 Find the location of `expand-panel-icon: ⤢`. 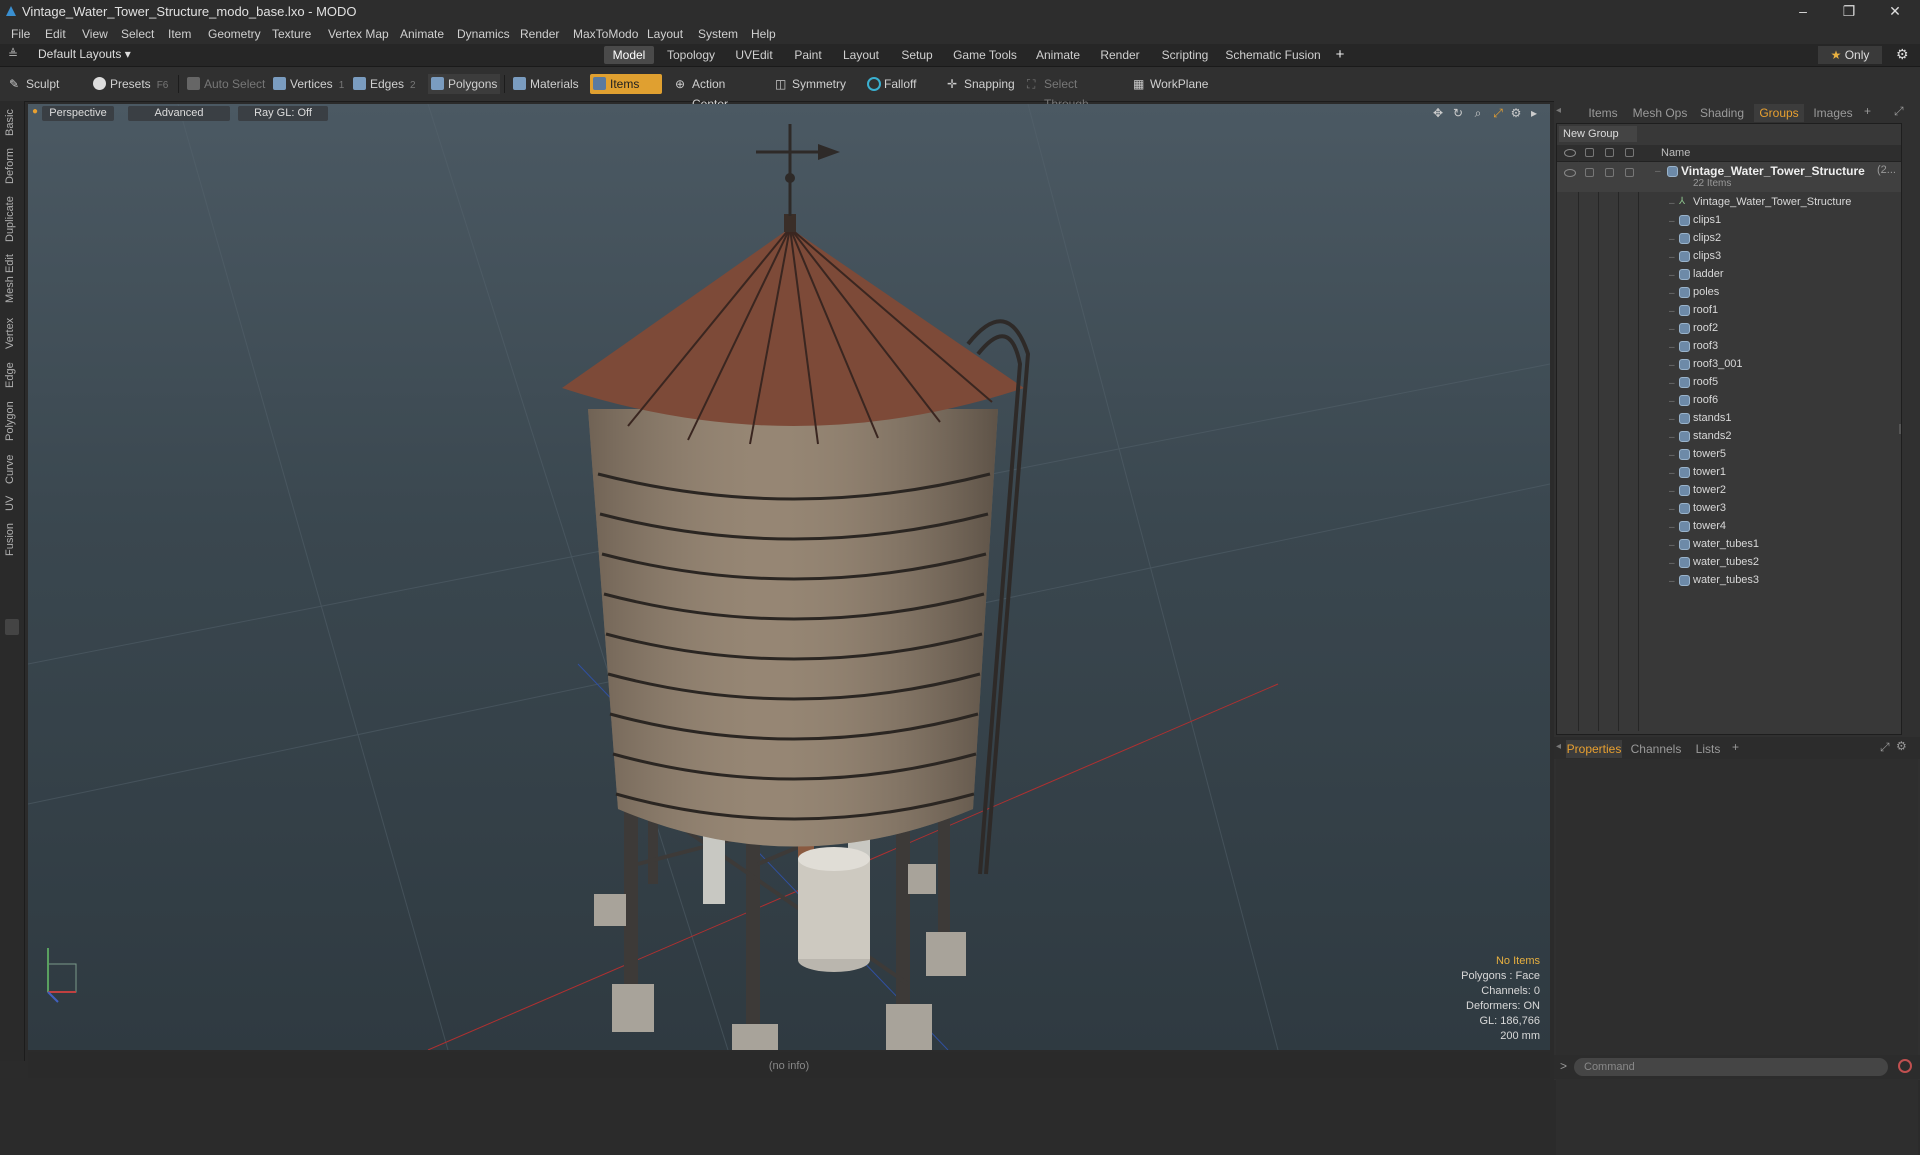

expand-panel-icon: ⤢ is located at coordinates (1899, 111).